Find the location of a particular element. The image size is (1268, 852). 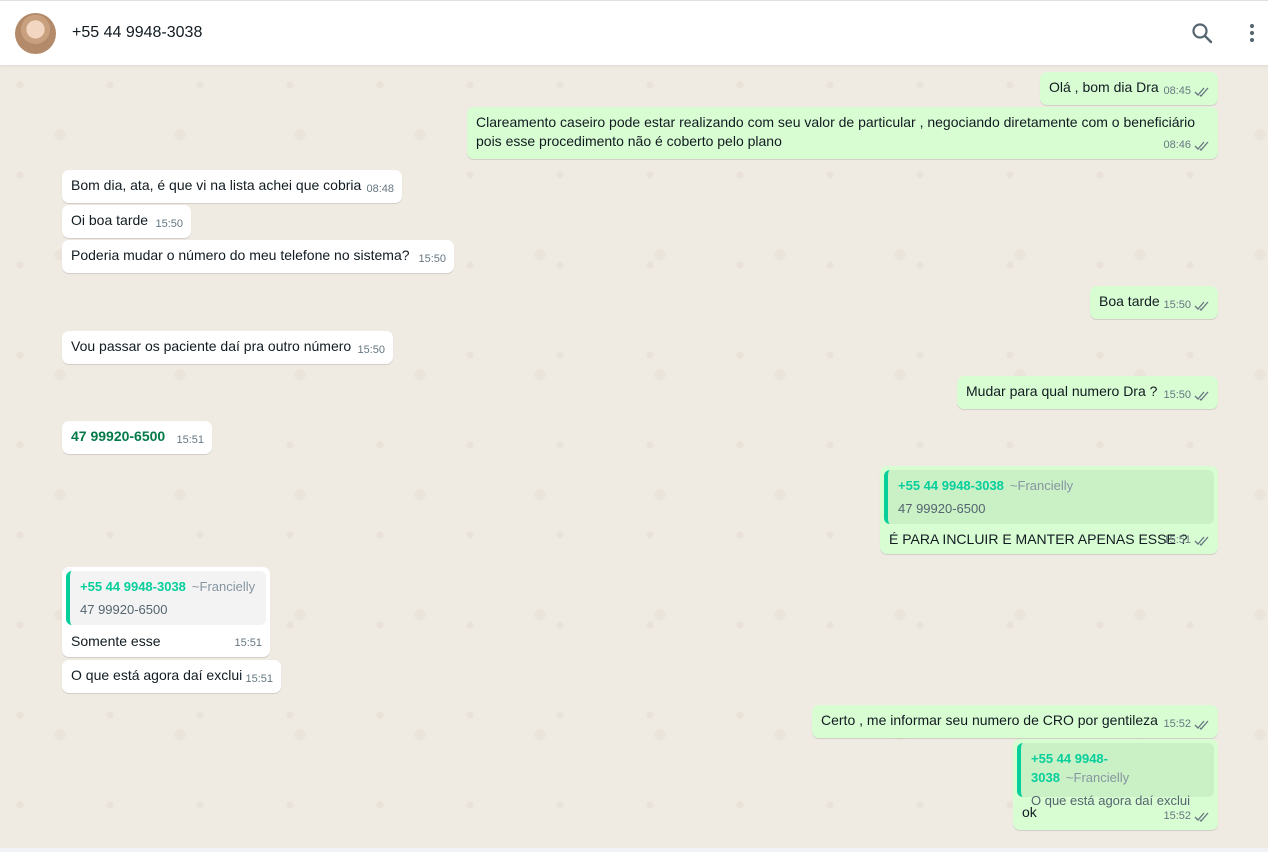

message-time: 08:48 is located at coordinates (380, 189).